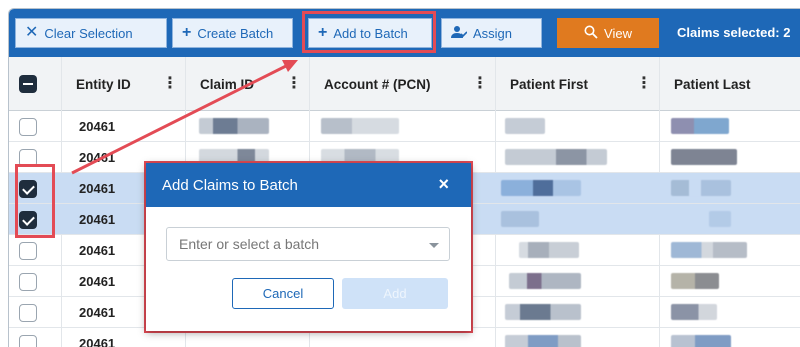 The image size is (800, 347). Describe the element at coordinates (283, 293) in the screenshot. I see `cancel-button: Cancel` at that location.